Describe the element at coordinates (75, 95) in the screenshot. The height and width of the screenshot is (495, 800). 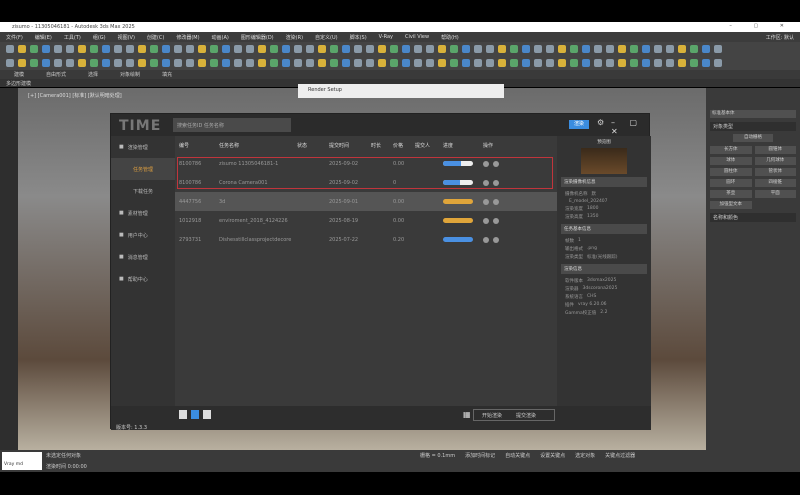
I see `viewport-label: [+] [Camera001] [标准] [默认明暗处理]` at that location.